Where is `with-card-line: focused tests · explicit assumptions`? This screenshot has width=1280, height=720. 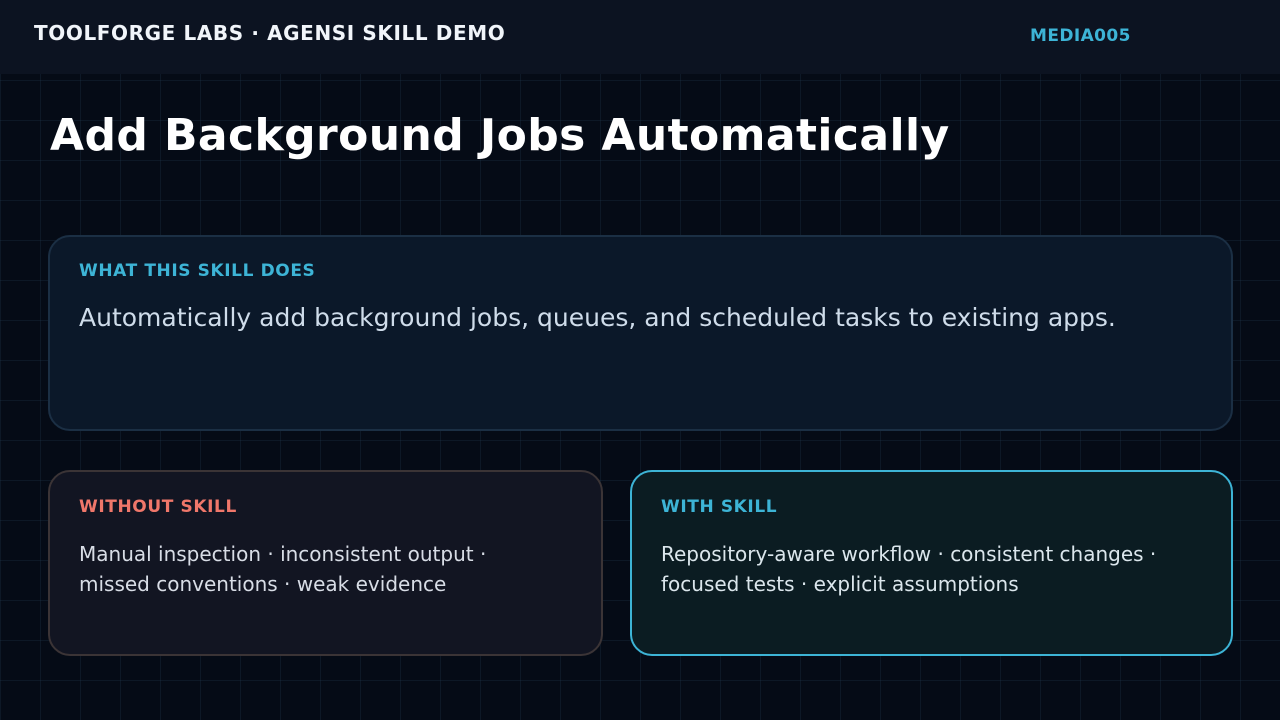 with-card-line: focused tests · explicit assumptions is located at coordinates (840, 584).